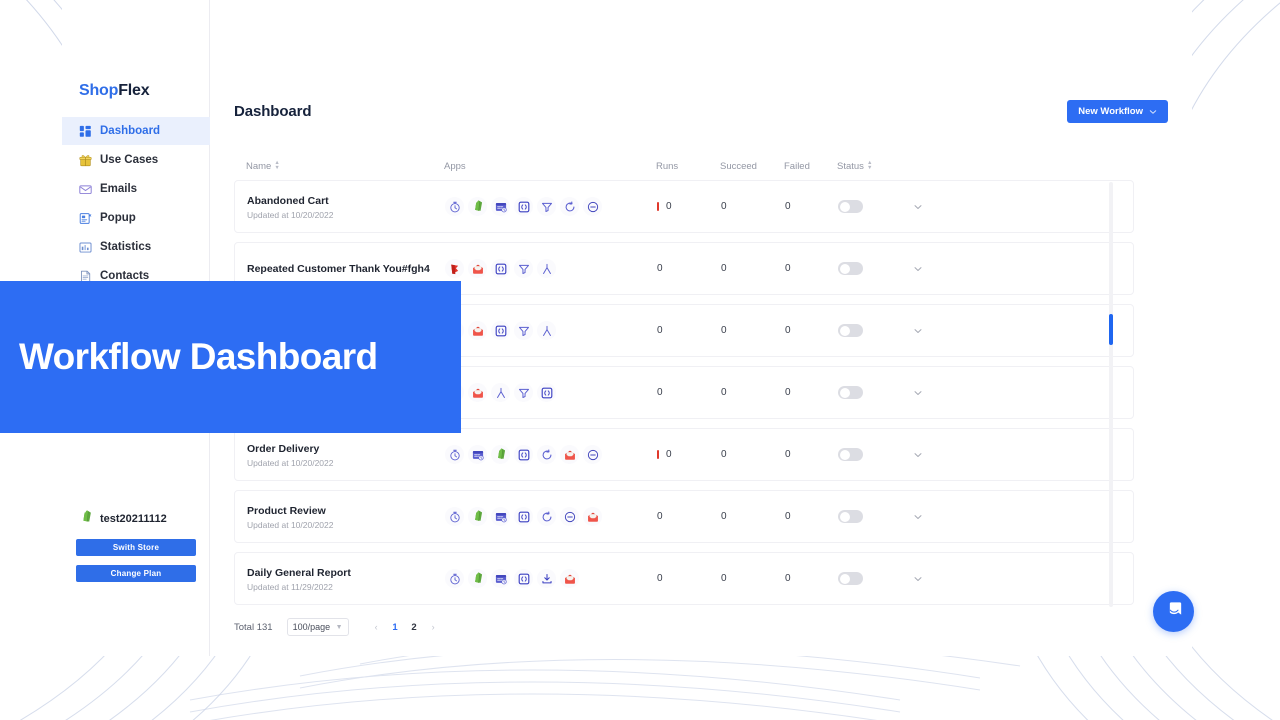 This screenshot has width=1280, height=720. I want to click on column-label: Apps, so click(455, 166).